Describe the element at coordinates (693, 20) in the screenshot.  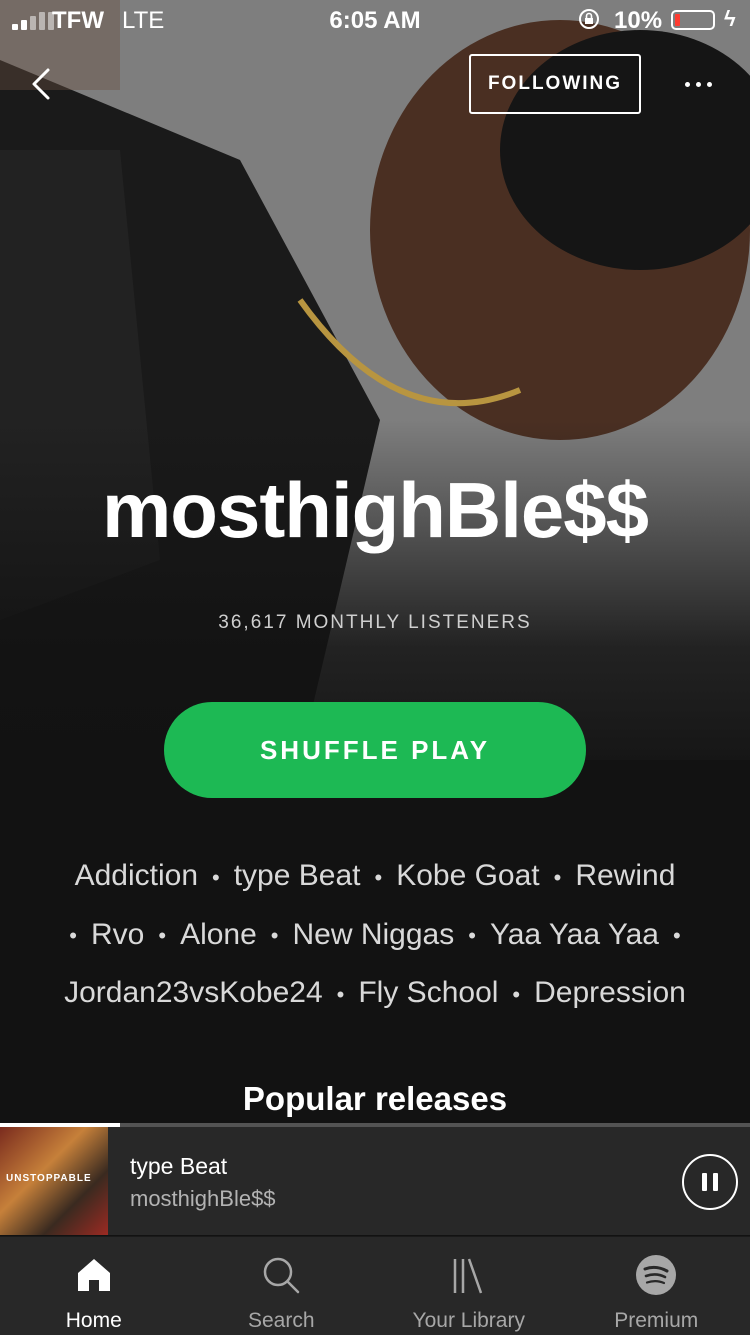
I see `battery-icon` at that location.